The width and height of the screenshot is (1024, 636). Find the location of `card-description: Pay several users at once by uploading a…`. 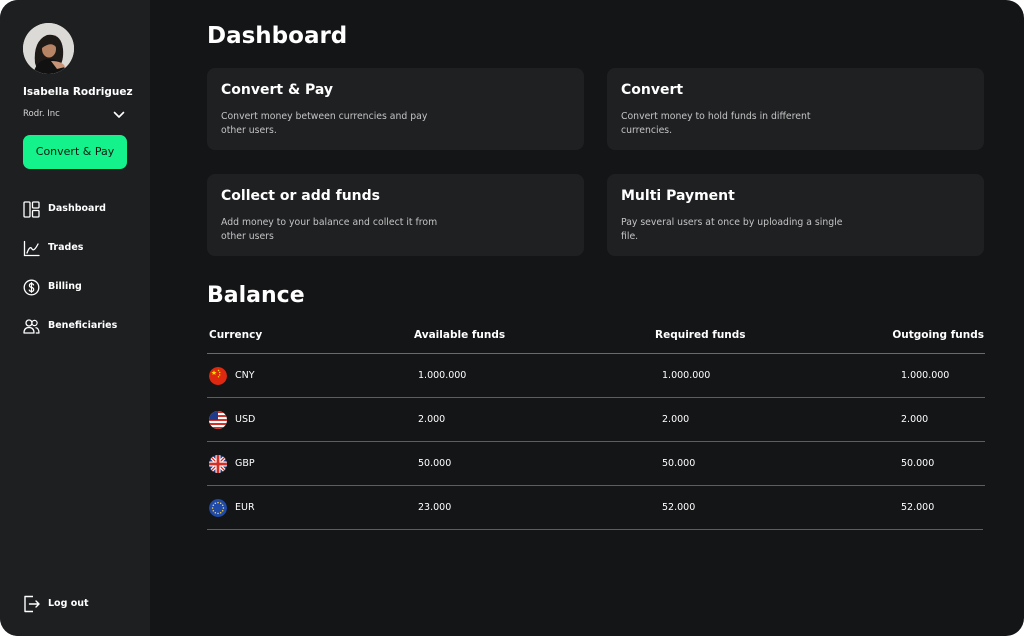

card-description: Pay several users at once by uploading a… is located at coordinates (732, 229).